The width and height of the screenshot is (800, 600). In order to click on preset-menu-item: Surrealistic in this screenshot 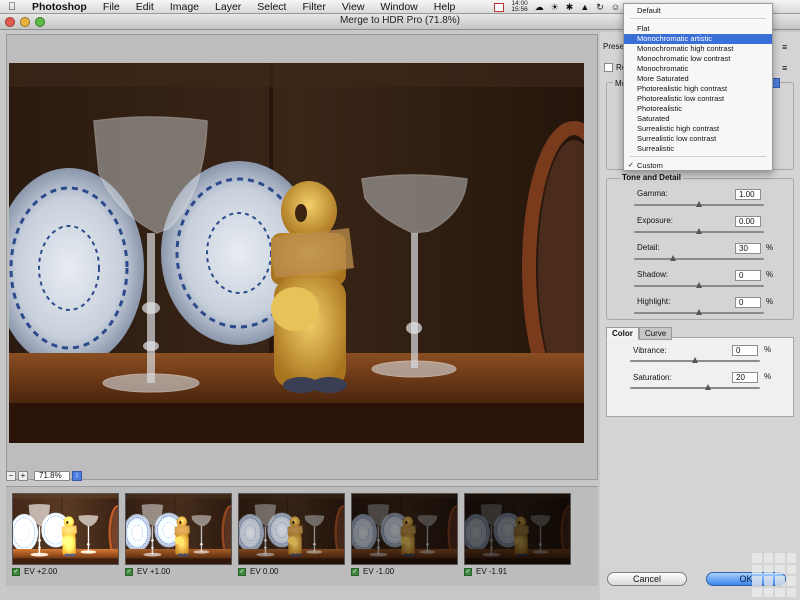, I will do `click(698, 149)`.